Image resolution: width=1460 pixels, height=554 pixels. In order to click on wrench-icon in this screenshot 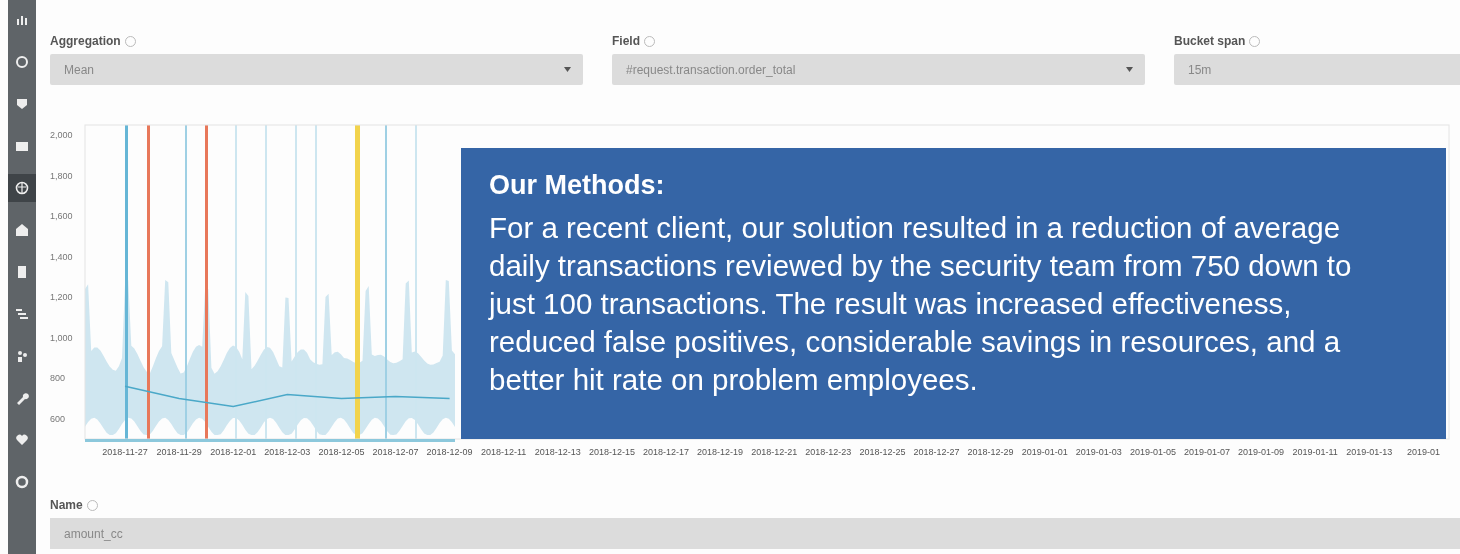, I will do `click(22, 398)`.